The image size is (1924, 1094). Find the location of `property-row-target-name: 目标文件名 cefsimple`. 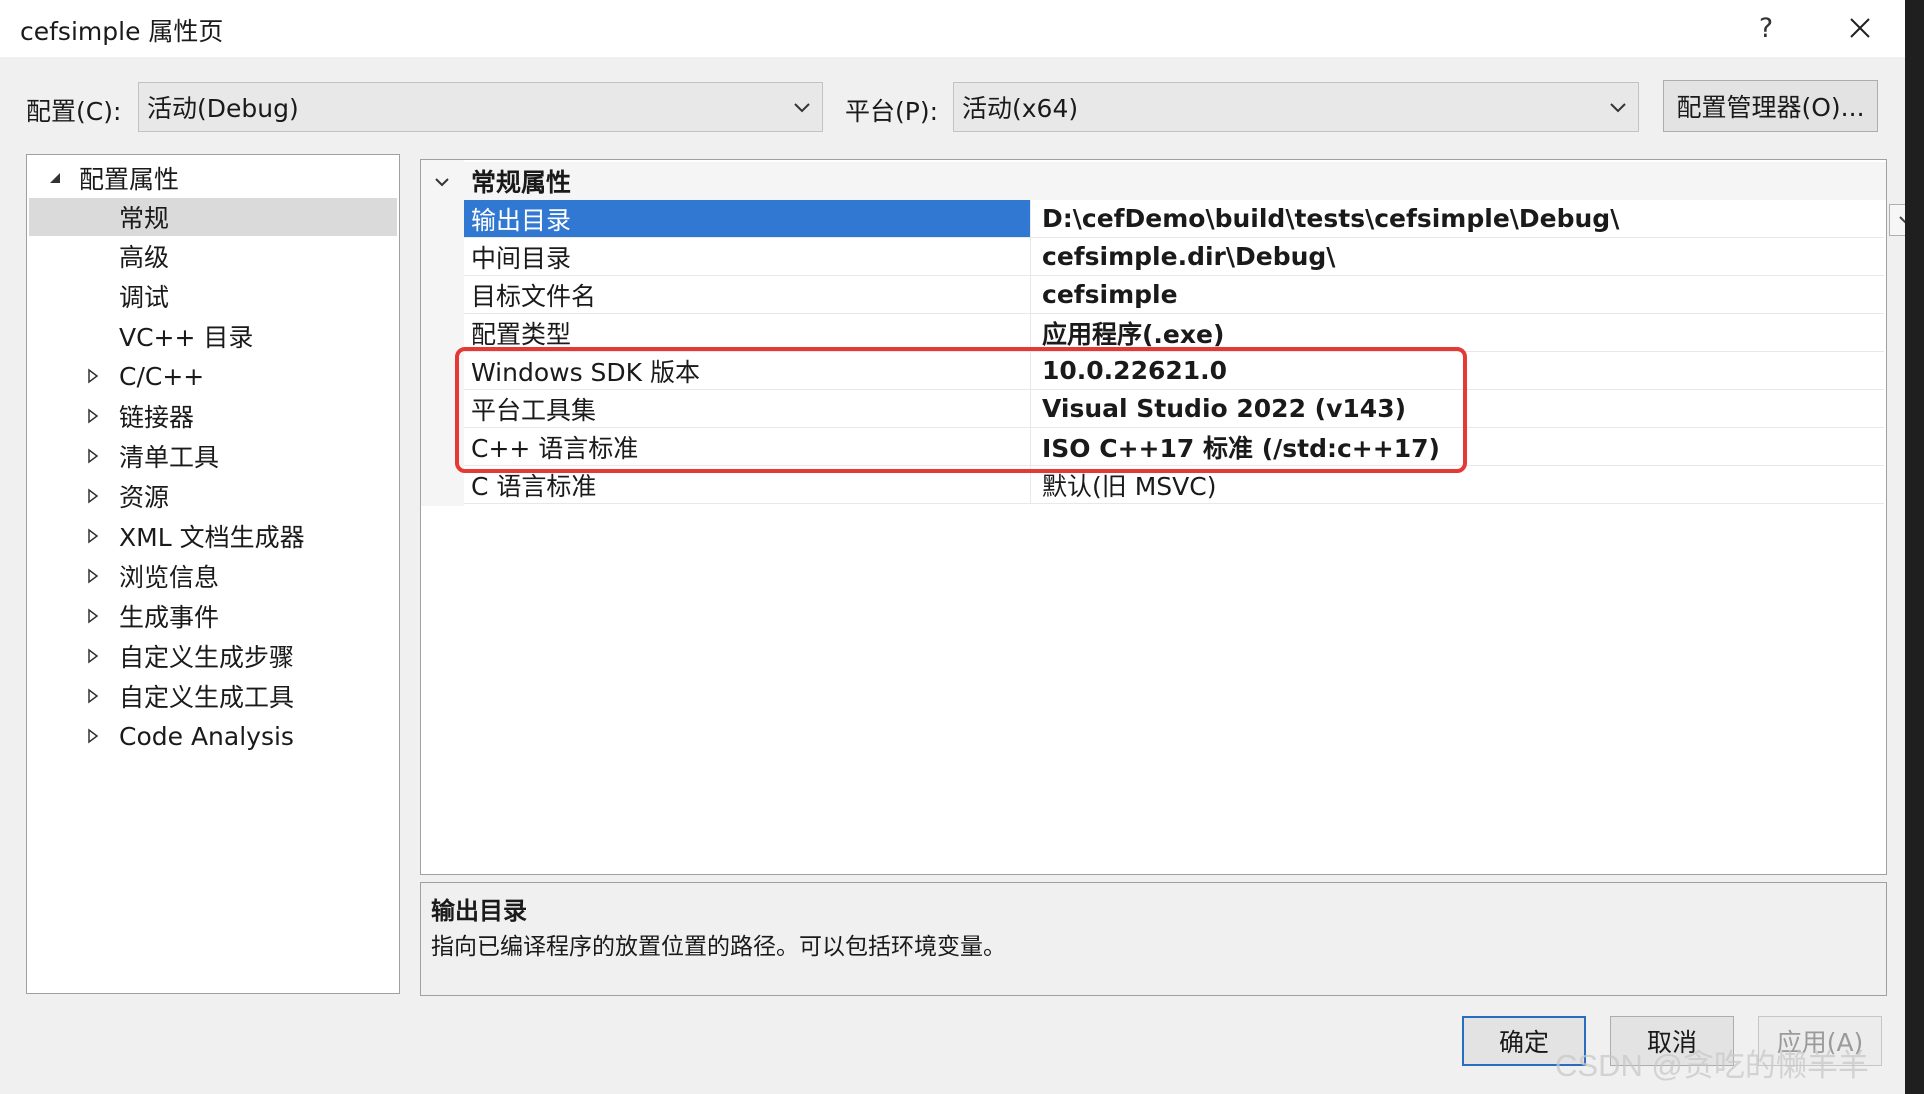

property-row-target-name: 目标文件名 cefsimple is located at coordinates (1174, 295).